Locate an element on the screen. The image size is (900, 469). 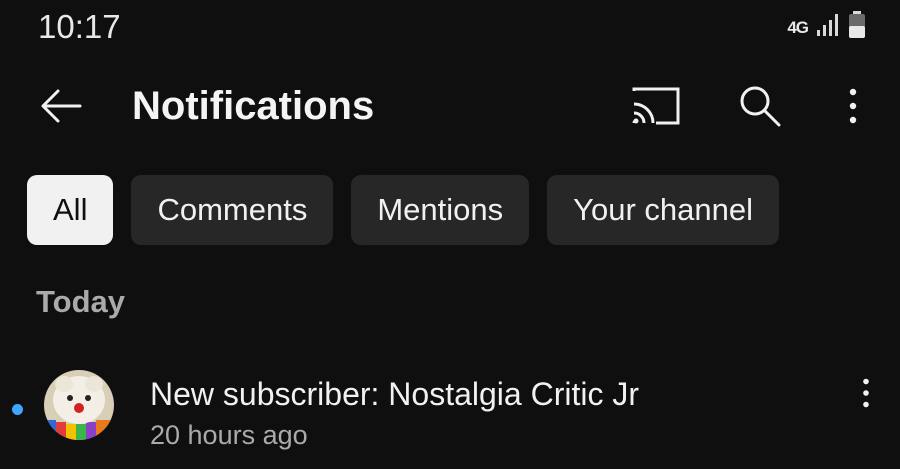
chip-comments: Comments is located at coordinates (232, 210).